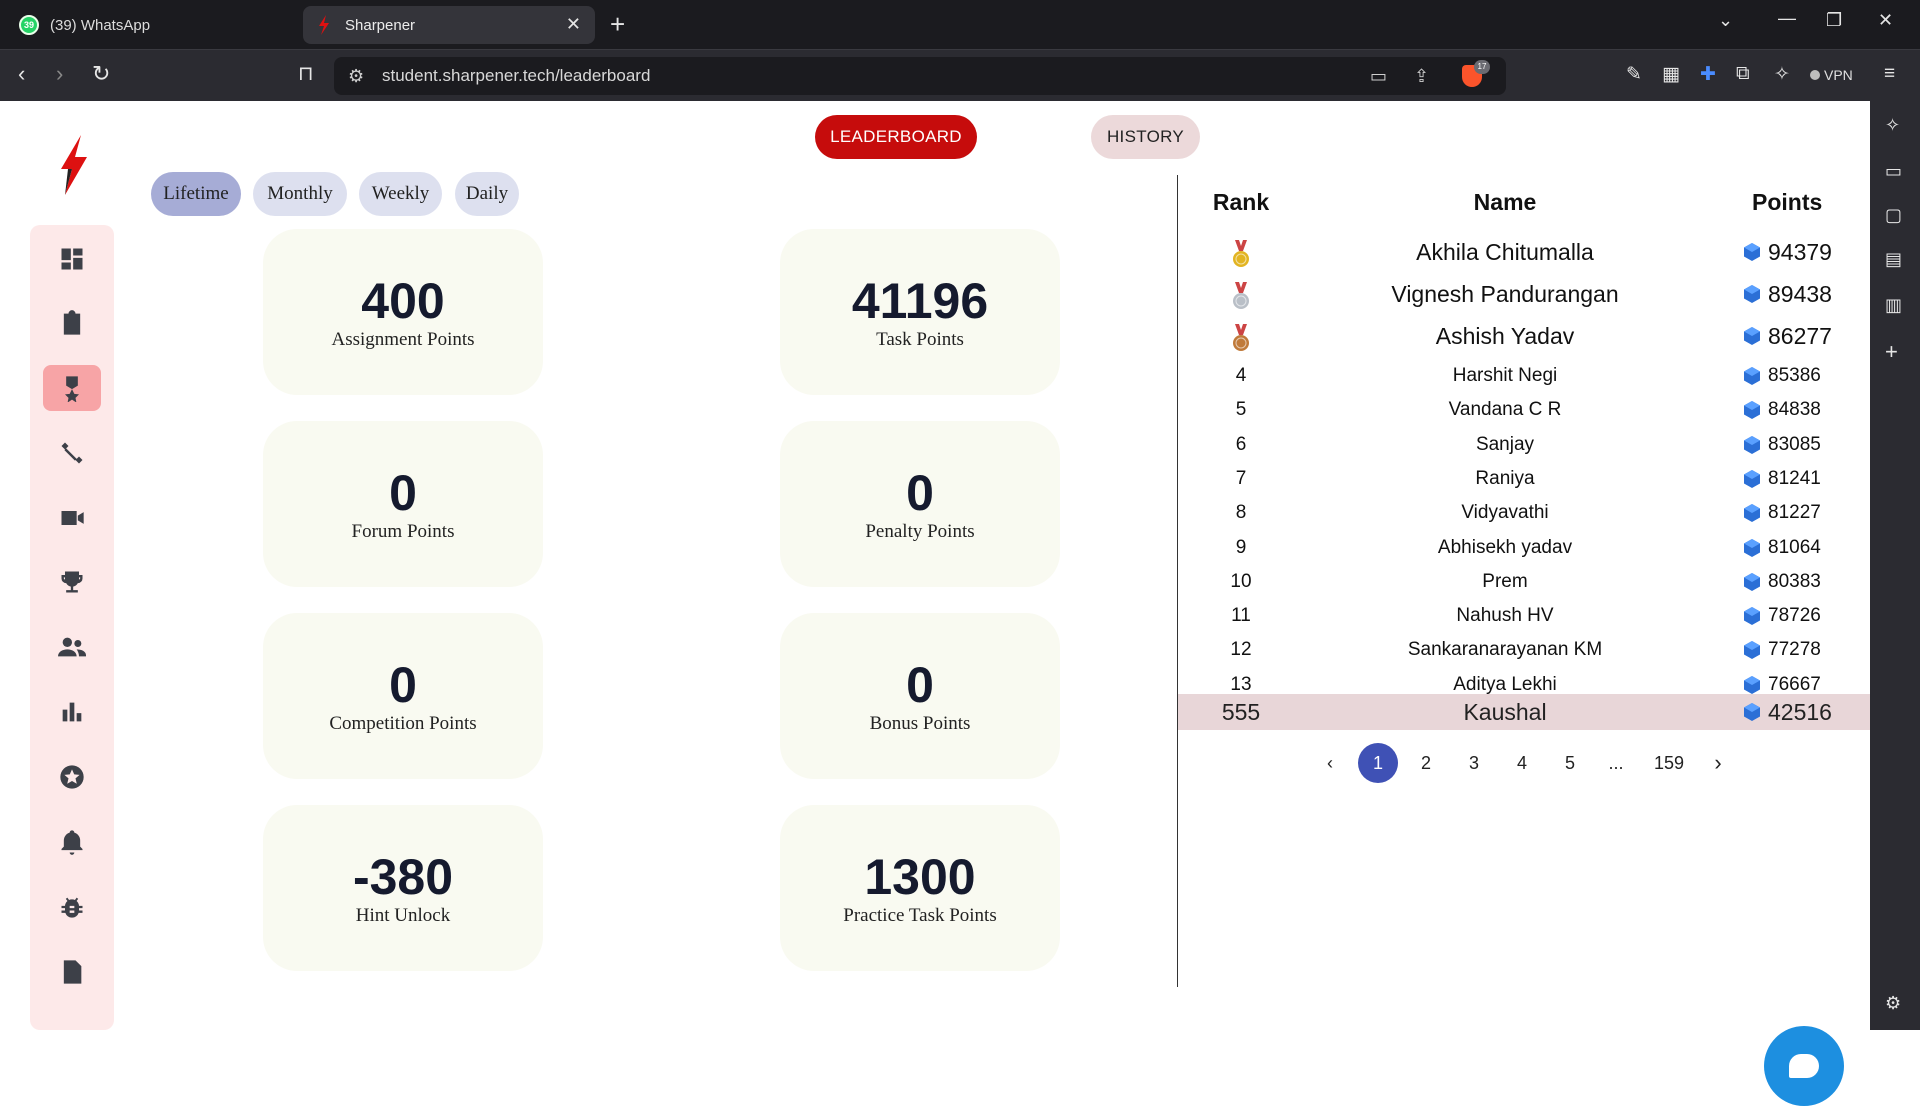 This screenshot has width=1920, height=1106. I want to click on assignment-icon, so click(72, 322).